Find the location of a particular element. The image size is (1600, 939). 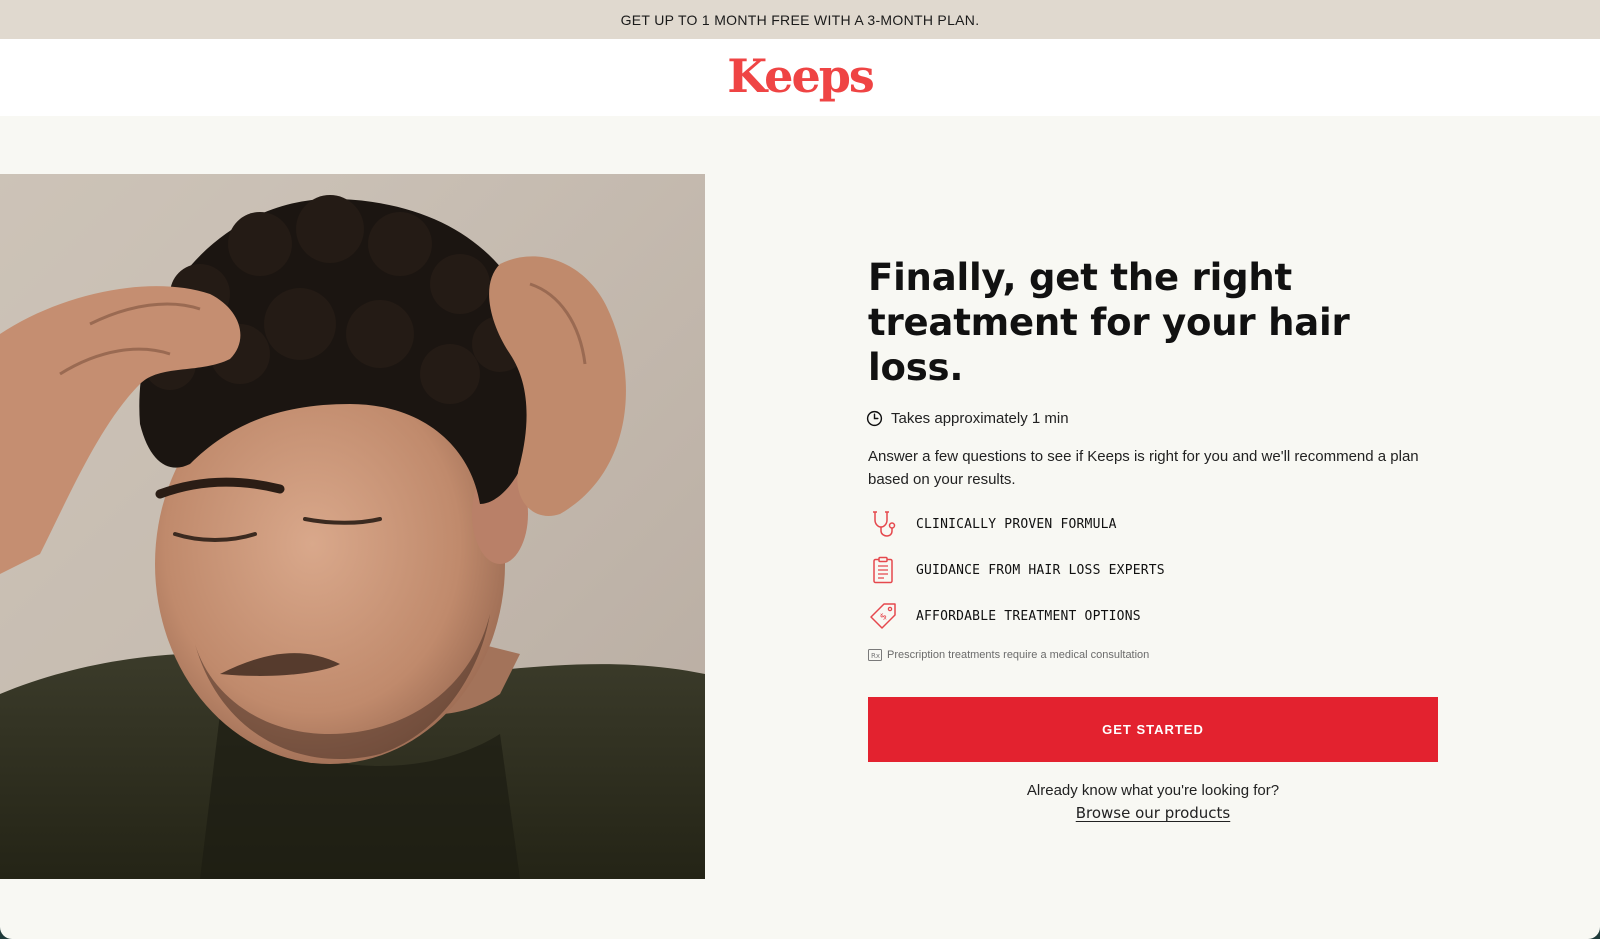

time-estimate: Takes approximately 1 min is located at coordinates (1152, 418).